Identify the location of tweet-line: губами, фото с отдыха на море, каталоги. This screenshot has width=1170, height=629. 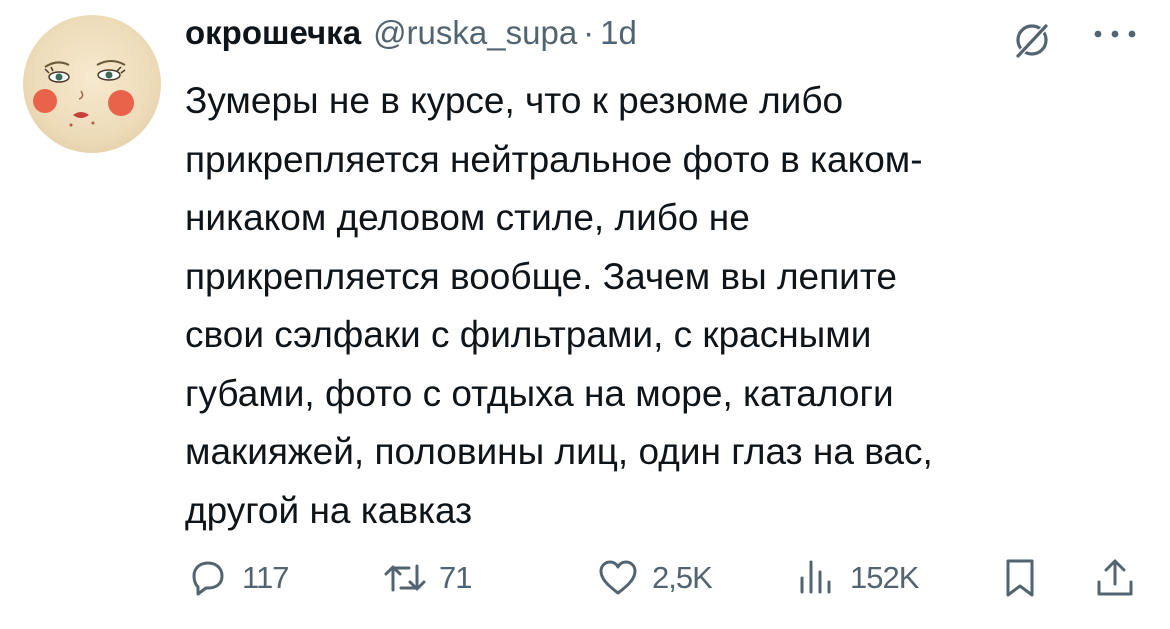
(539, 393).